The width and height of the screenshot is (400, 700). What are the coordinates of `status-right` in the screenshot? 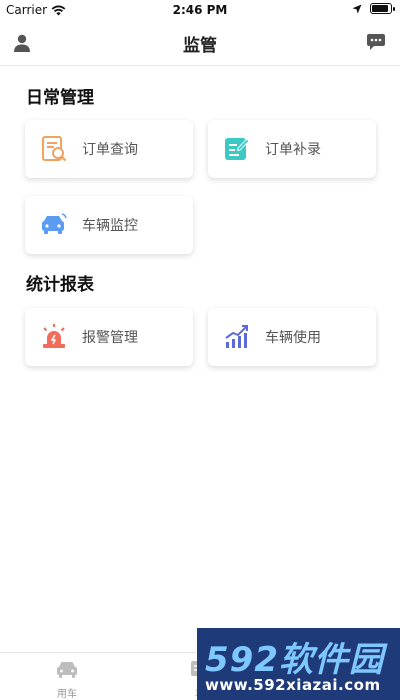 It's located at (373, 8).